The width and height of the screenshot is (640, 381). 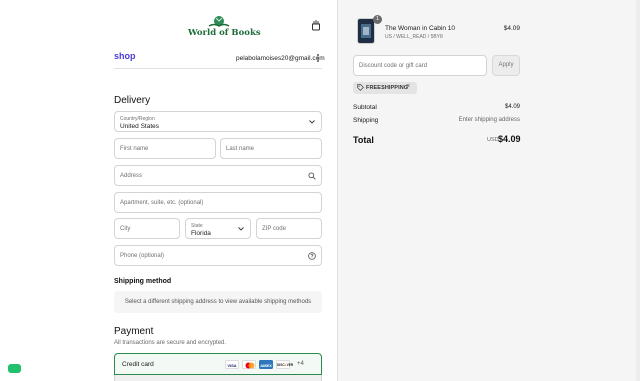 I want to click on zip-input: ZIP code, so click(x=289, y=228).